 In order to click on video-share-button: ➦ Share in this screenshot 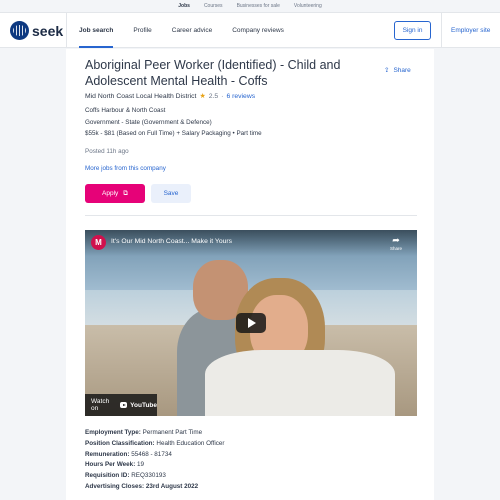, I will do `click(396, 243)`.